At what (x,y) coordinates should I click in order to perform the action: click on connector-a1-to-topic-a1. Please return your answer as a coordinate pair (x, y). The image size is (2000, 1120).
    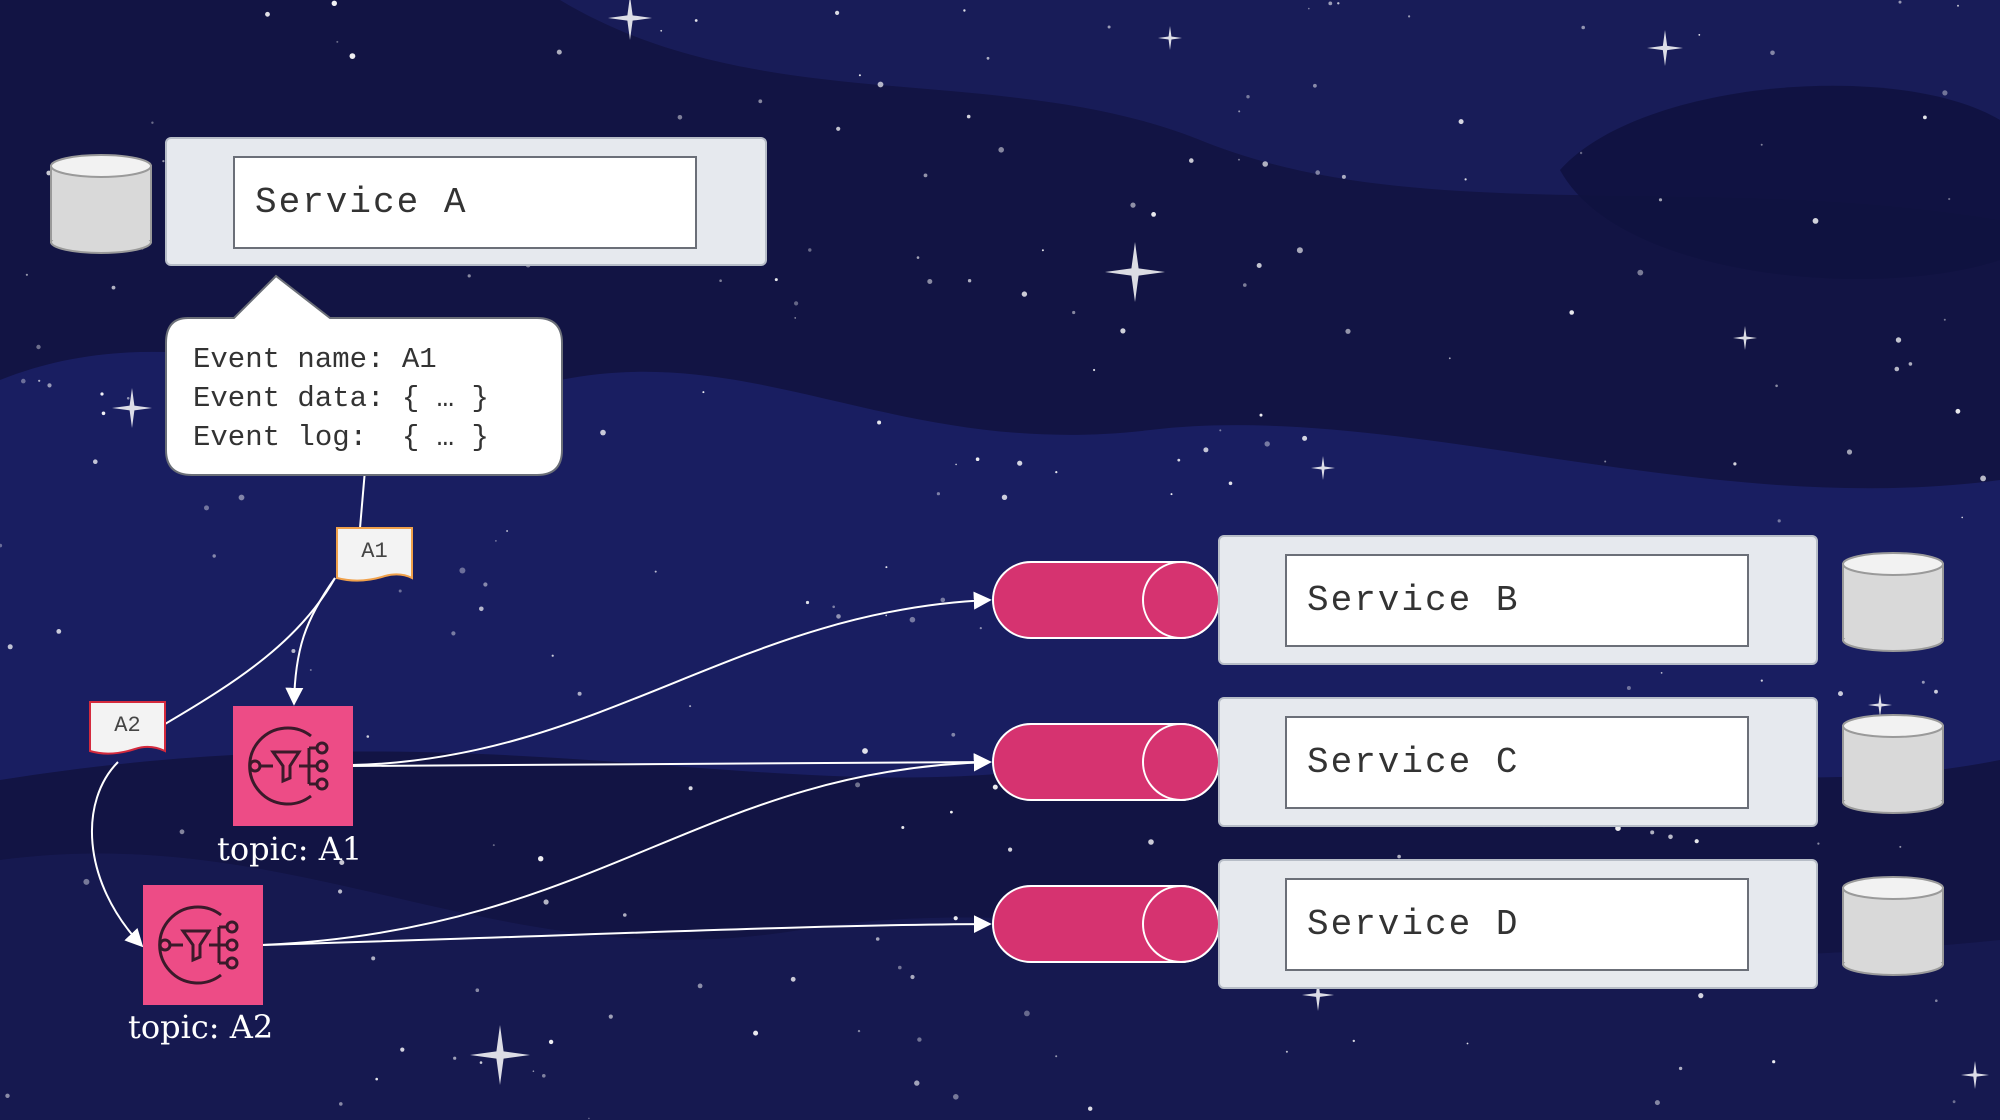
    Looking at the image, I should click on (310, 641).